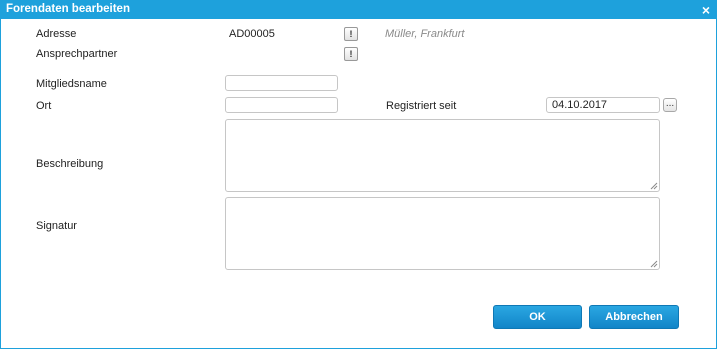  What do you see at coordinates (442, 155) in the screenshot?
I see `beschreibung-textarea` at bounding box center [442, 155].